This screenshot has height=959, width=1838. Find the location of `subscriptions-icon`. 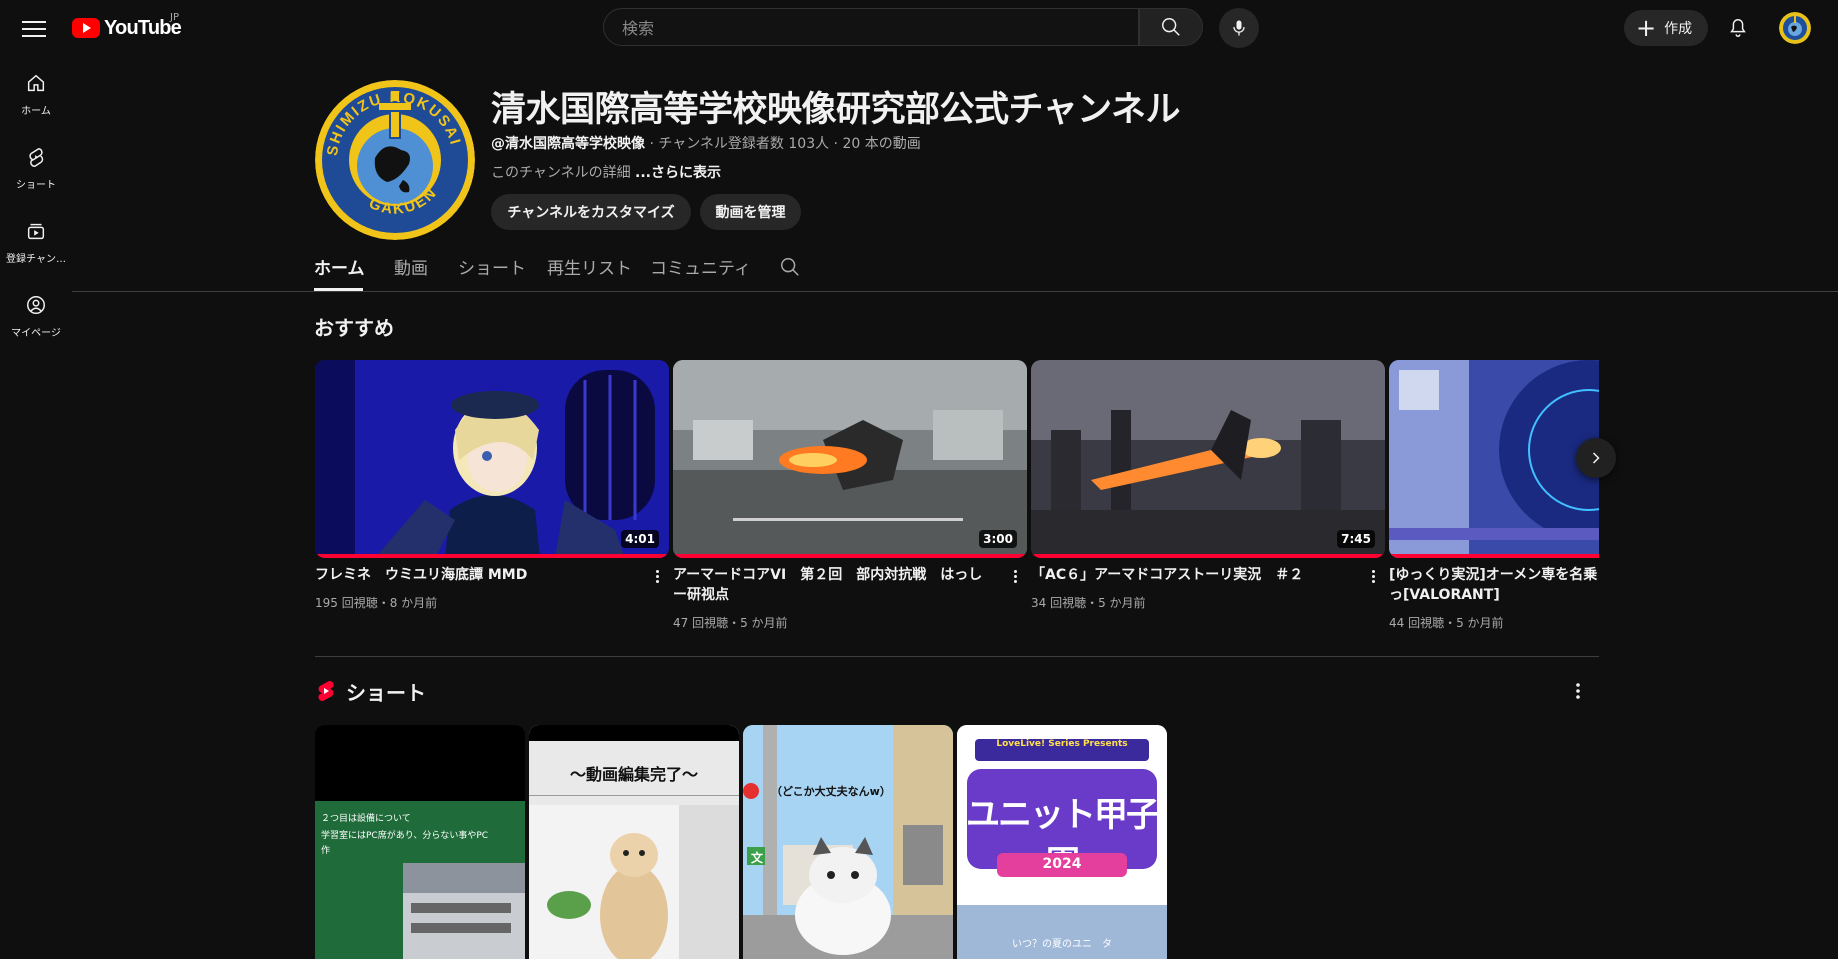

subscriptions-icon is located at coordinates (36, 231).